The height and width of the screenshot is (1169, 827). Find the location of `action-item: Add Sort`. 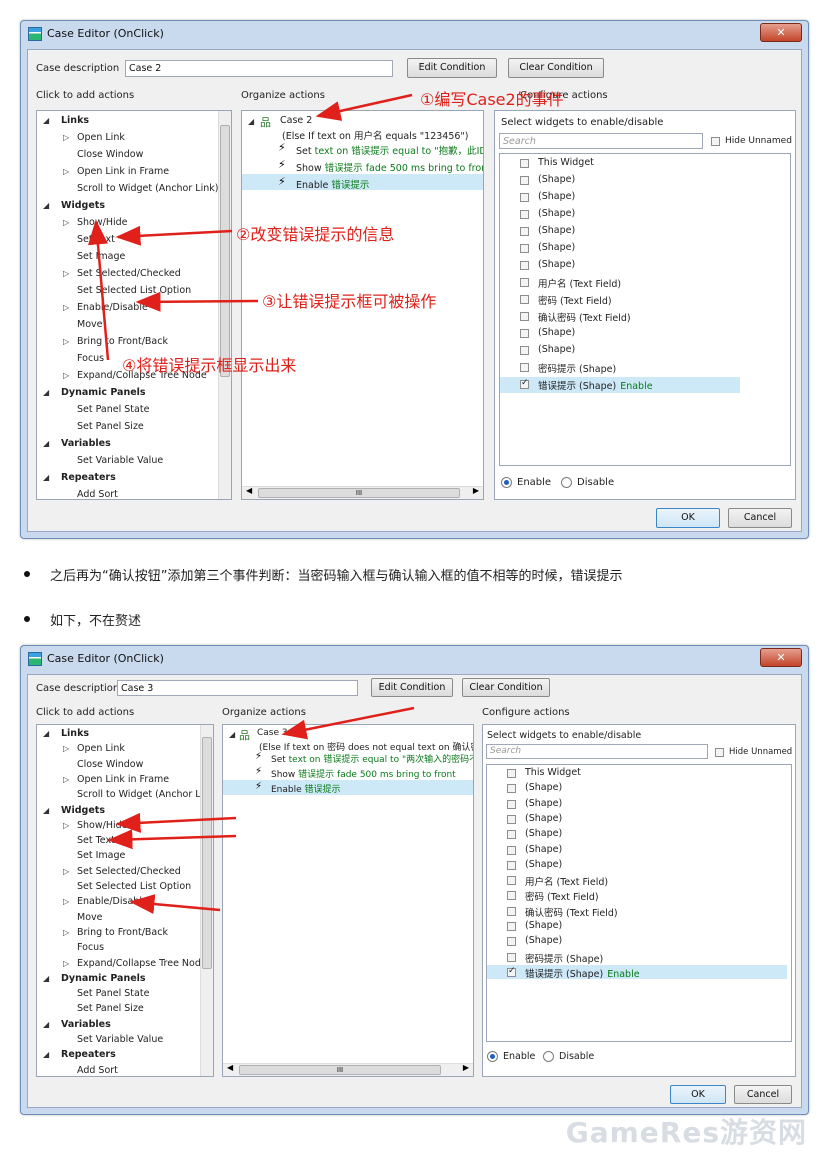

action-item: Add Sort is located at coordinates (97, 1070).